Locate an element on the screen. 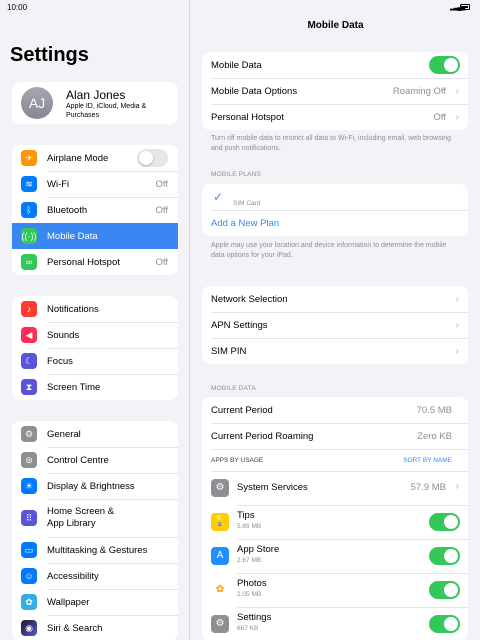  add-plan-row: Add a New Plan is located at coordinates (335, 223).